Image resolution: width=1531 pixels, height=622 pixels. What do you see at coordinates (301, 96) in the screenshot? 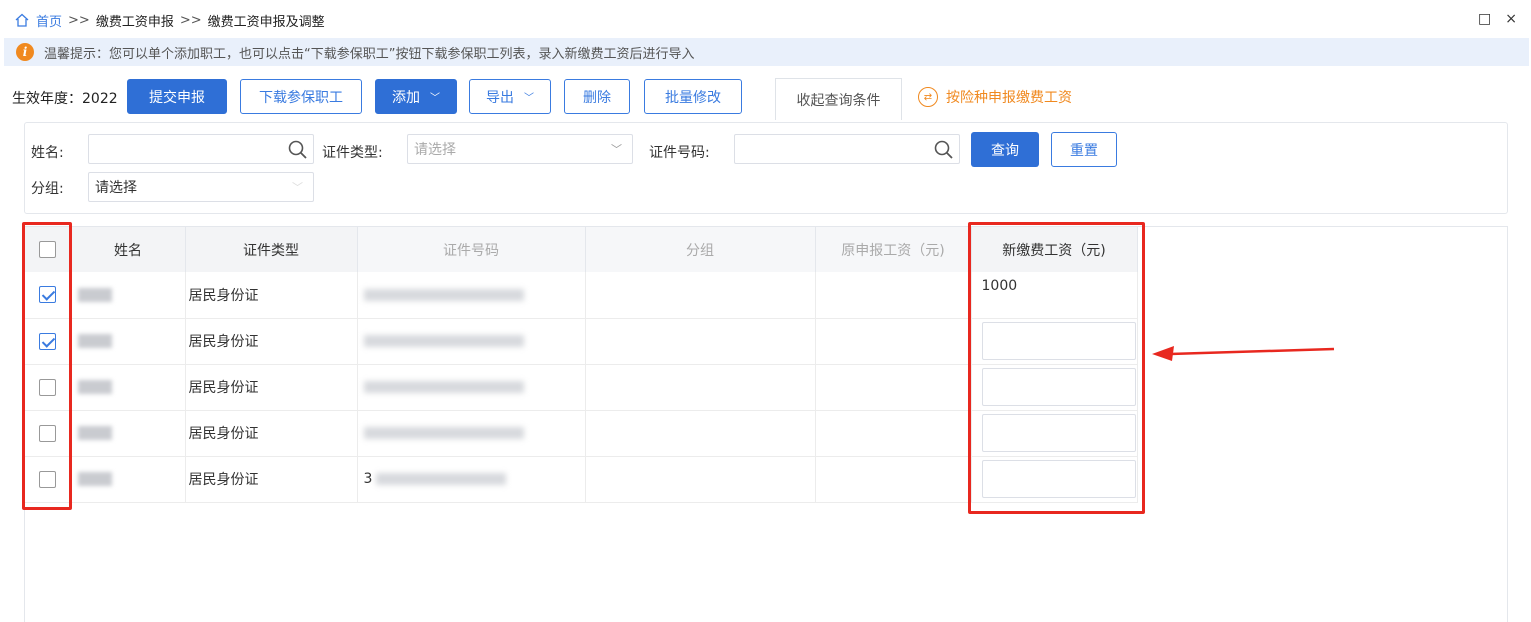
I see `download-insured-staff-button: 下载参保职工` at bounding box center [301, 96].